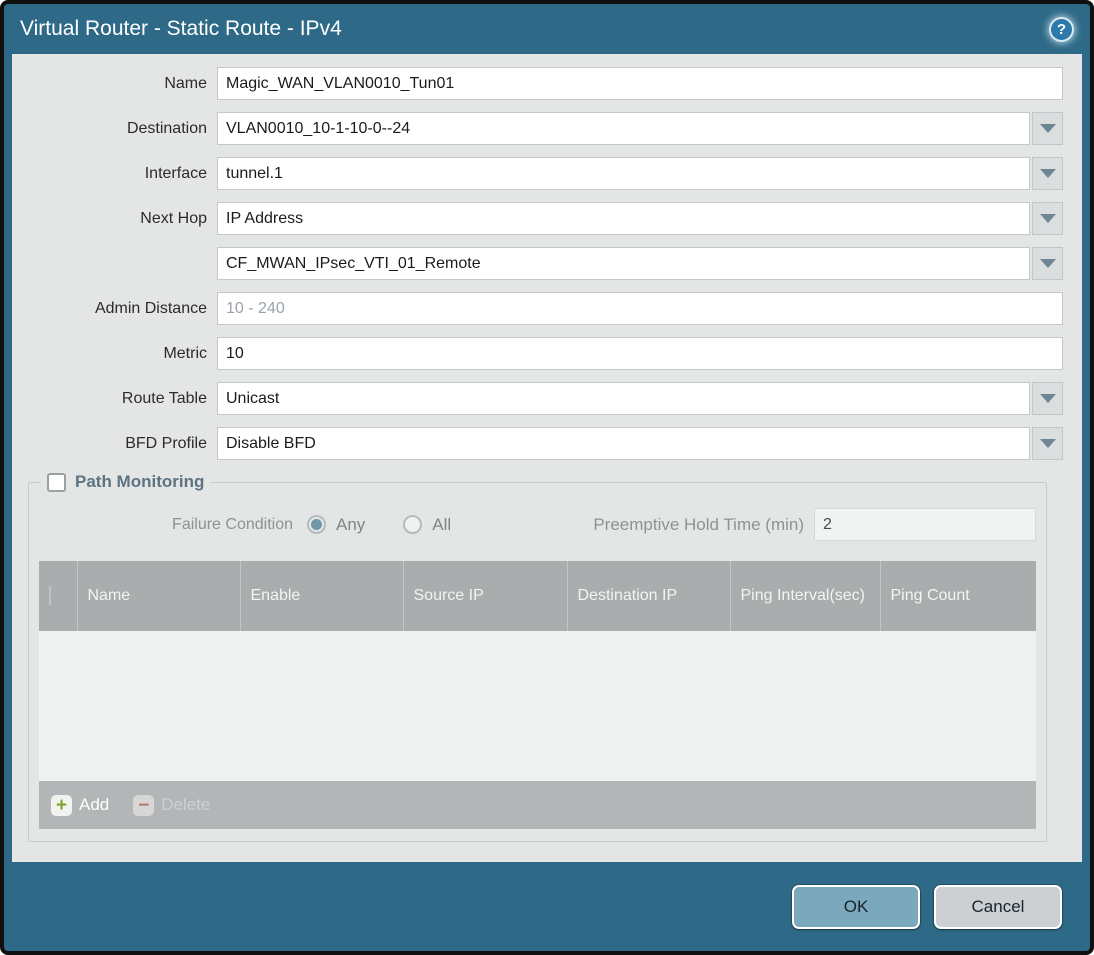 Image resolution: width=1094 pixels, height=955 pixels. Describe the element at coordinates (640, 353) in the screenshot. I see `metric-input` at that location.